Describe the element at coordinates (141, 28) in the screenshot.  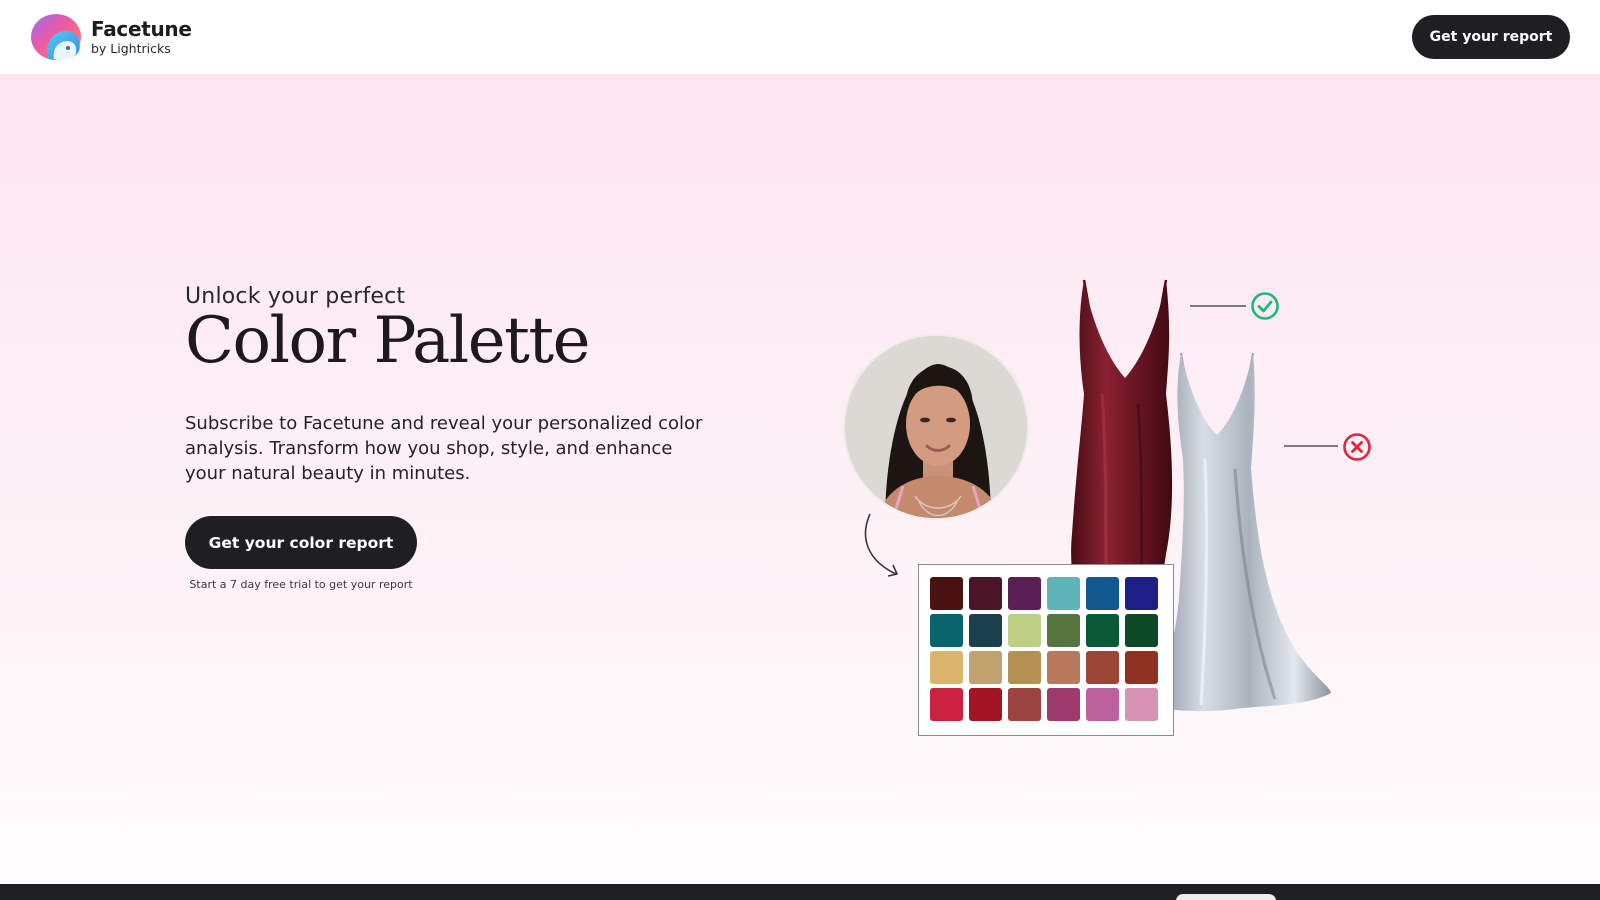
I see `brand-name: Facetune` at that location.